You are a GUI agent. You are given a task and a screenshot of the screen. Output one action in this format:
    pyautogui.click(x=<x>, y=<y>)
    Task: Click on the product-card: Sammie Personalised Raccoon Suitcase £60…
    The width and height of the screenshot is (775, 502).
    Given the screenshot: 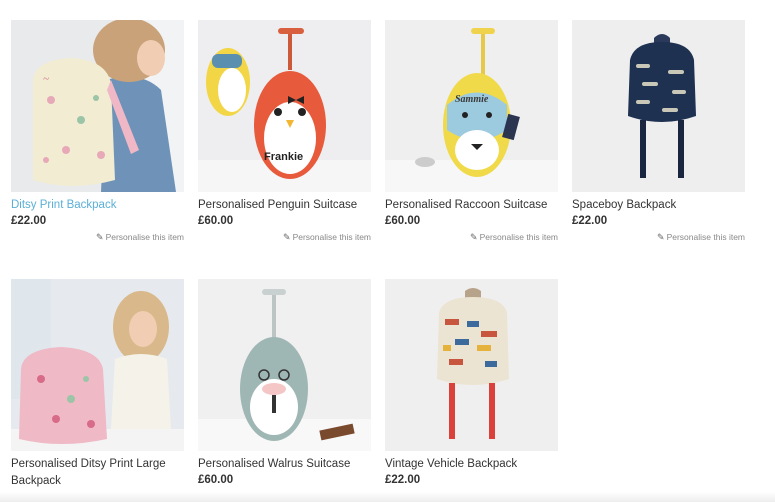 What is the action you would take?
    pyautogui.click(x=471, y=131)
    